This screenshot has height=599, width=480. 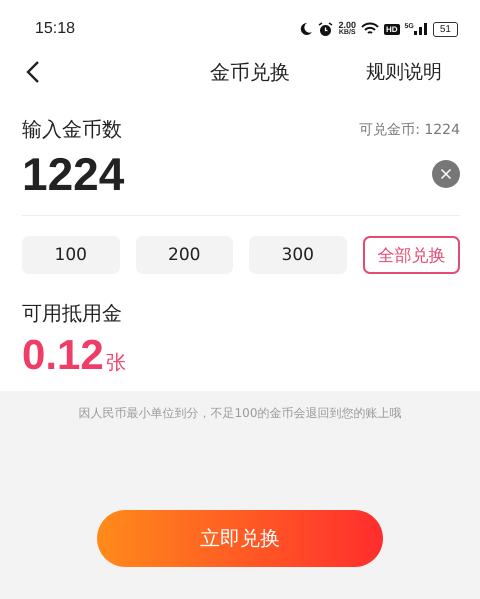 I want to click on voucher-value: 0.12, so click(x=63, y=355).